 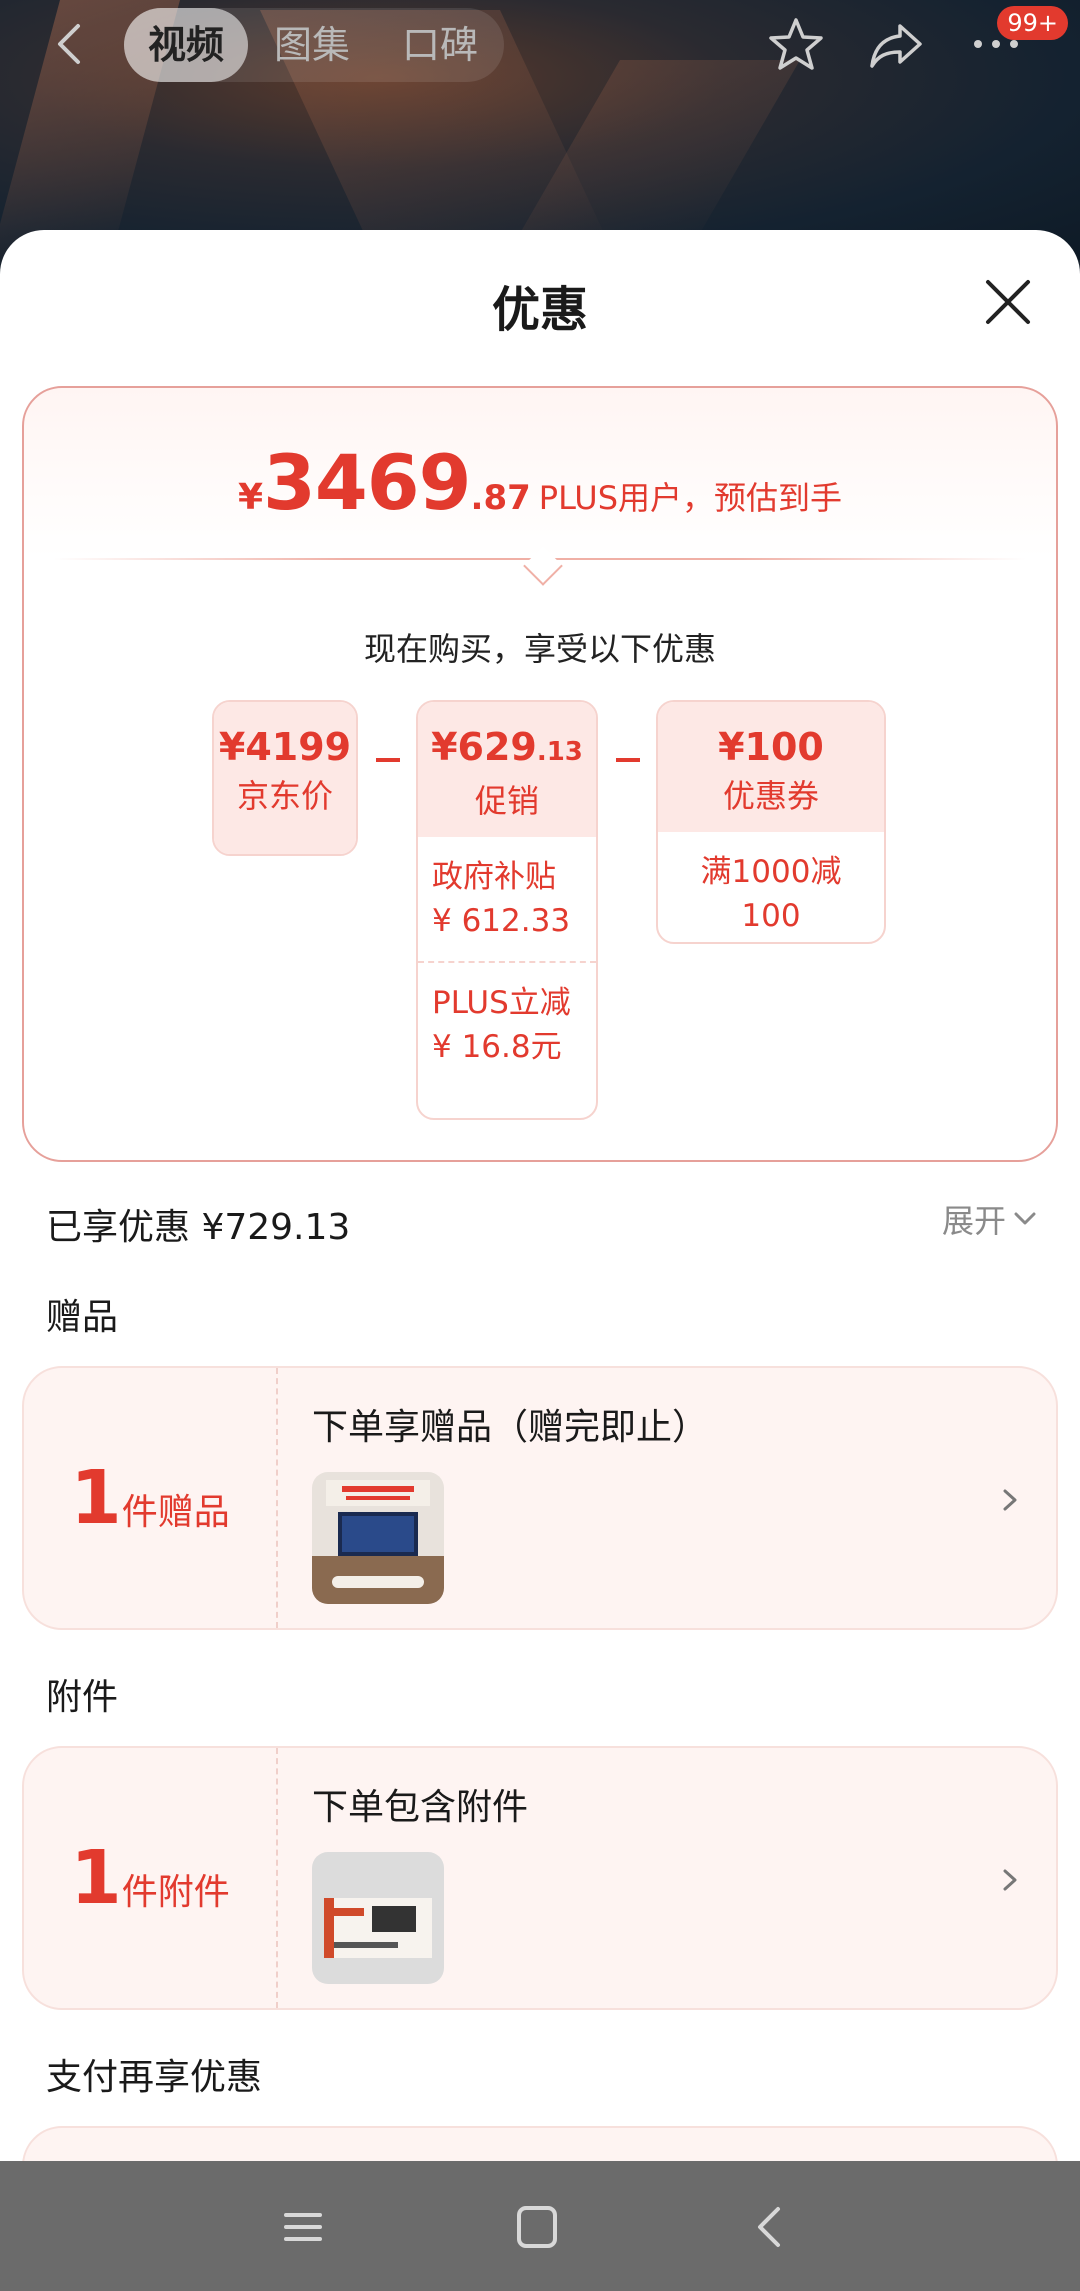 What do you see at coordinates (303, 2227) in the screenshot?
I see `menu-icon` at bounding box center [303, 2227].